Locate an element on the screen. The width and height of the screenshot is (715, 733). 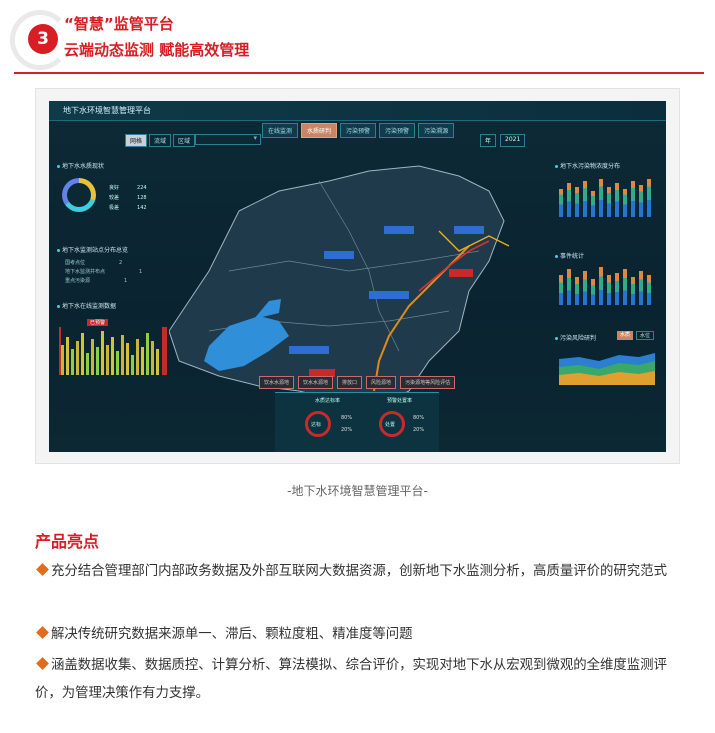
map-layer-buttons: 饮水水源地 饮水水源地 排放口 风险源地 污染源地等风险评估 is located at coordinates (357, 382).